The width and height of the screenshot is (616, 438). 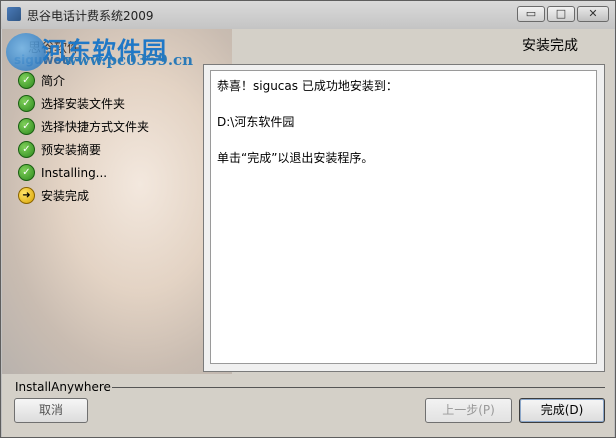 What do you see at coordinates (358, 387) in the screenshot?
I see `footer-divider` at bounding box center [358, 387].